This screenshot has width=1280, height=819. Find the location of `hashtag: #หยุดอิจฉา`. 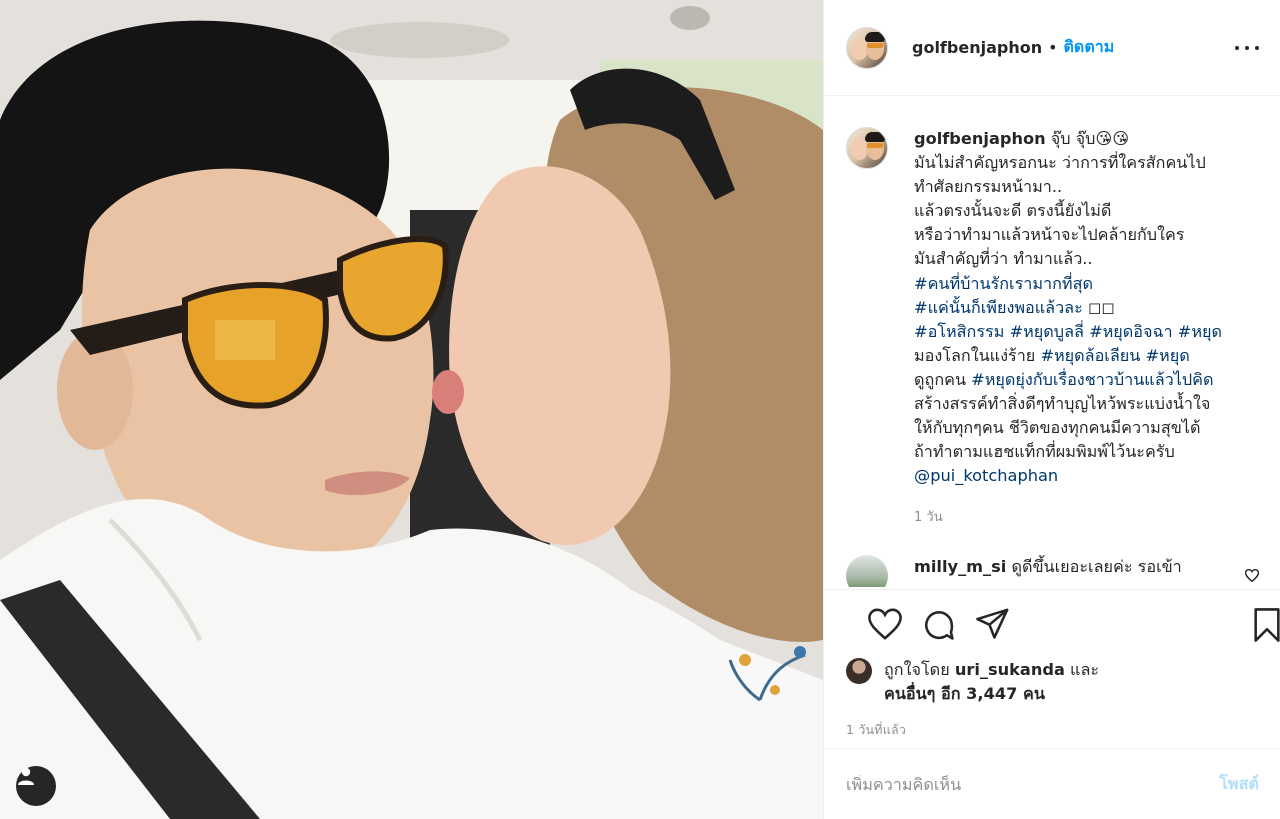

hashtag: #หยุดอิจฉา is located at coordinates (1131, 331).